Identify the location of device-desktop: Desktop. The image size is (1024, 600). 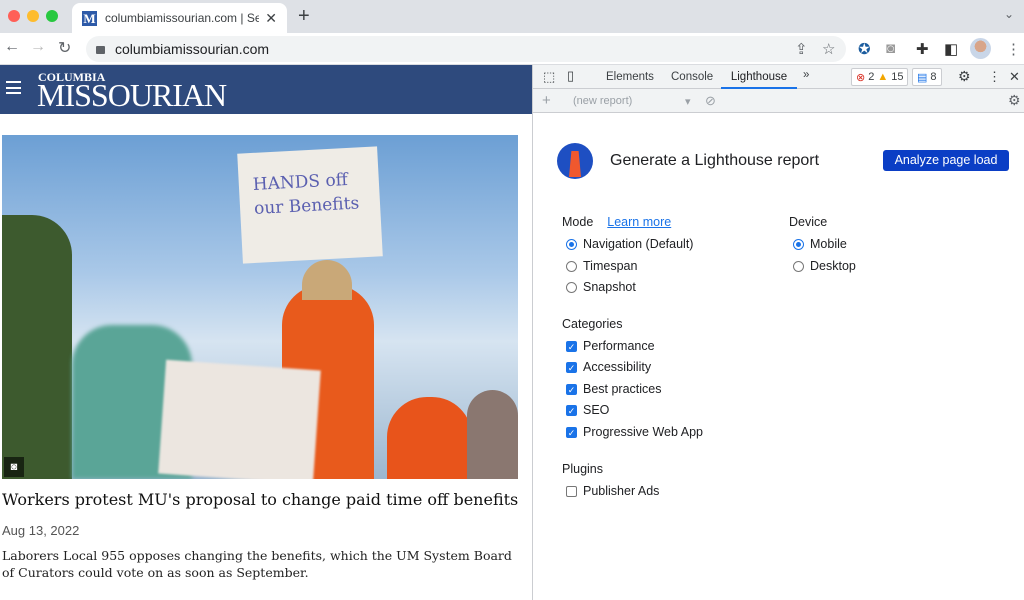
(824, 266).